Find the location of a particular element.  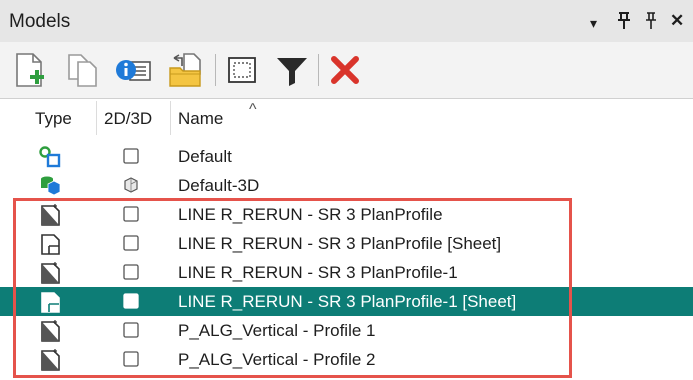

filter-button is located at coordinates (292, 70).